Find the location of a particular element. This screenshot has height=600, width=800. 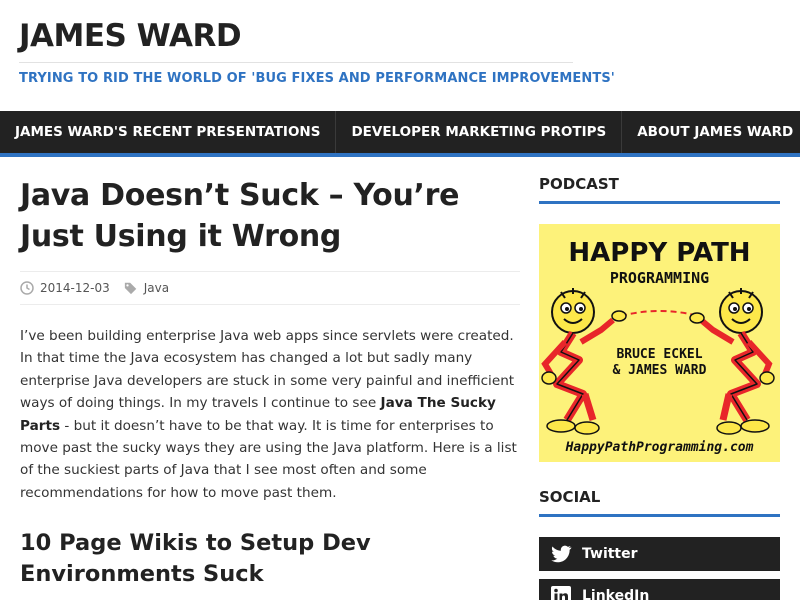

linkedin-link-button: LinkedIn is located at coordinates (659, 589).